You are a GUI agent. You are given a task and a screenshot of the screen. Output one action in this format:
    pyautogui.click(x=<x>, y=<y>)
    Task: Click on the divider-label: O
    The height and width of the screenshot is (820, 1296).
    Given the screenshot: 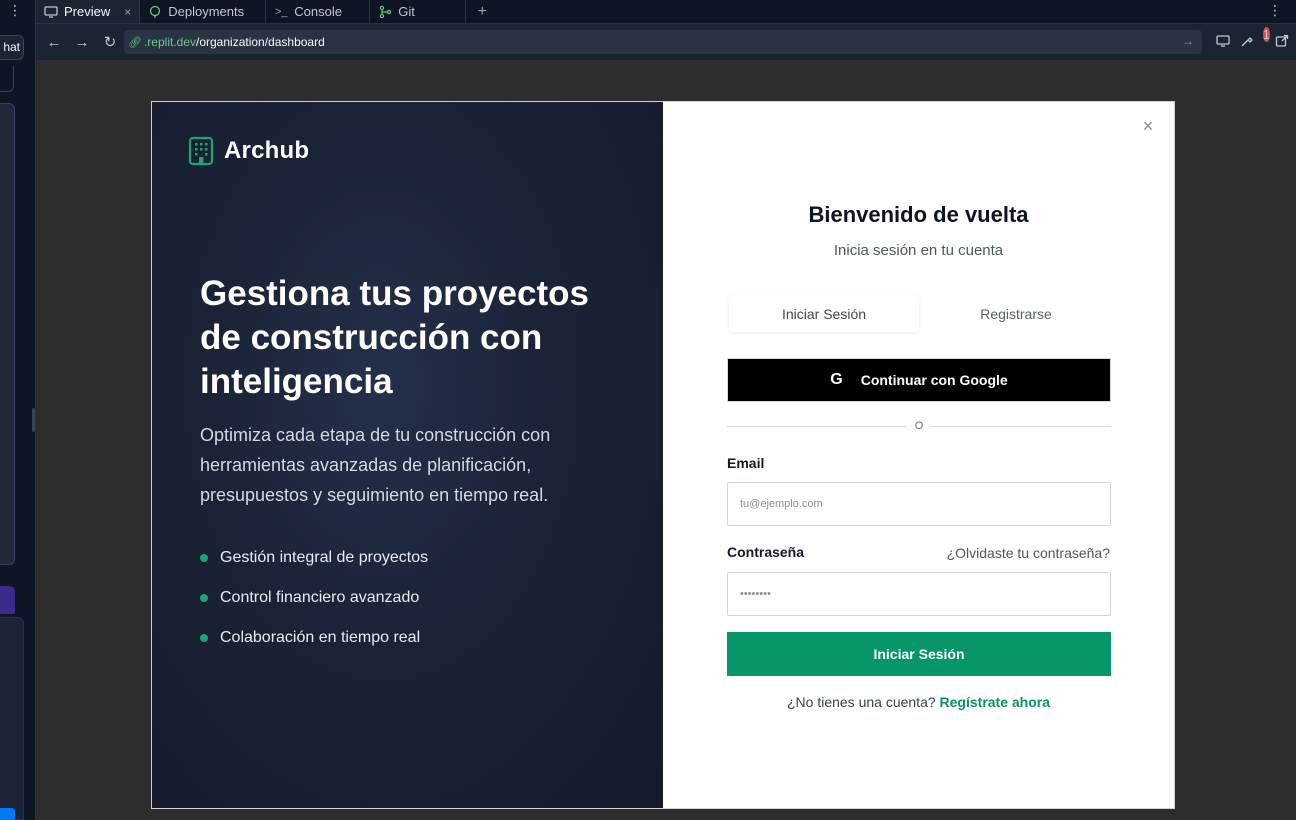 What is the action you would take?
    pyautogui.click(x=919, y=426)
    